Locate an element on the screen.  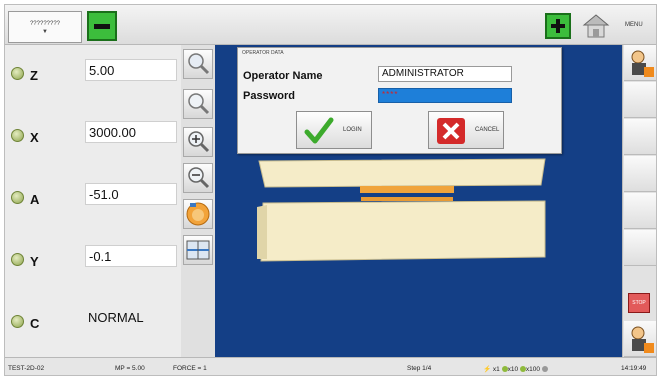
mode-select-value: ????????? is located at coordinates (45, 24).